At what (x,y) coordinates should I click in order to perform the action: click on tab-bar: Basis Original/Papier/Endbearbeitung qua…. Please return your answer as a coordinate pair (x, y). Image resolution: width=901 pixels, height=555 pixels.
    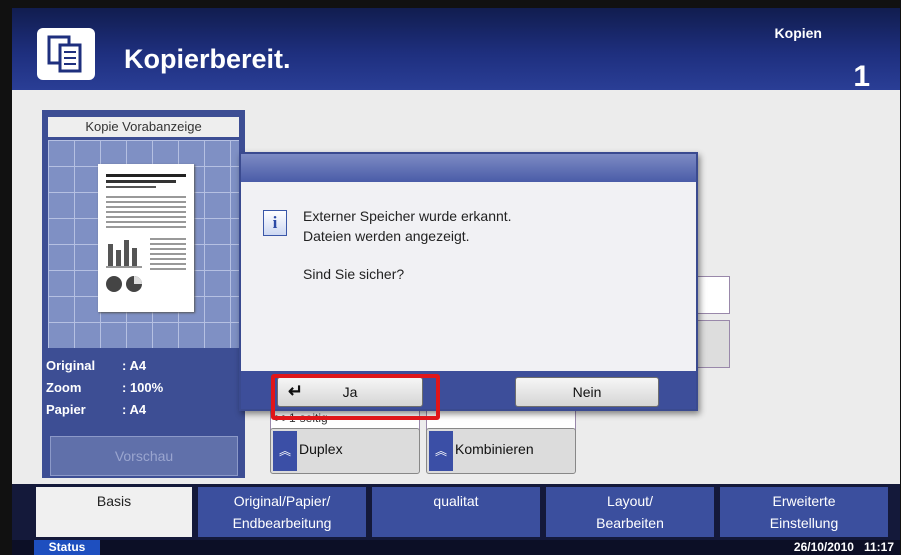
    Looking at the image, I should click on (456, 512).